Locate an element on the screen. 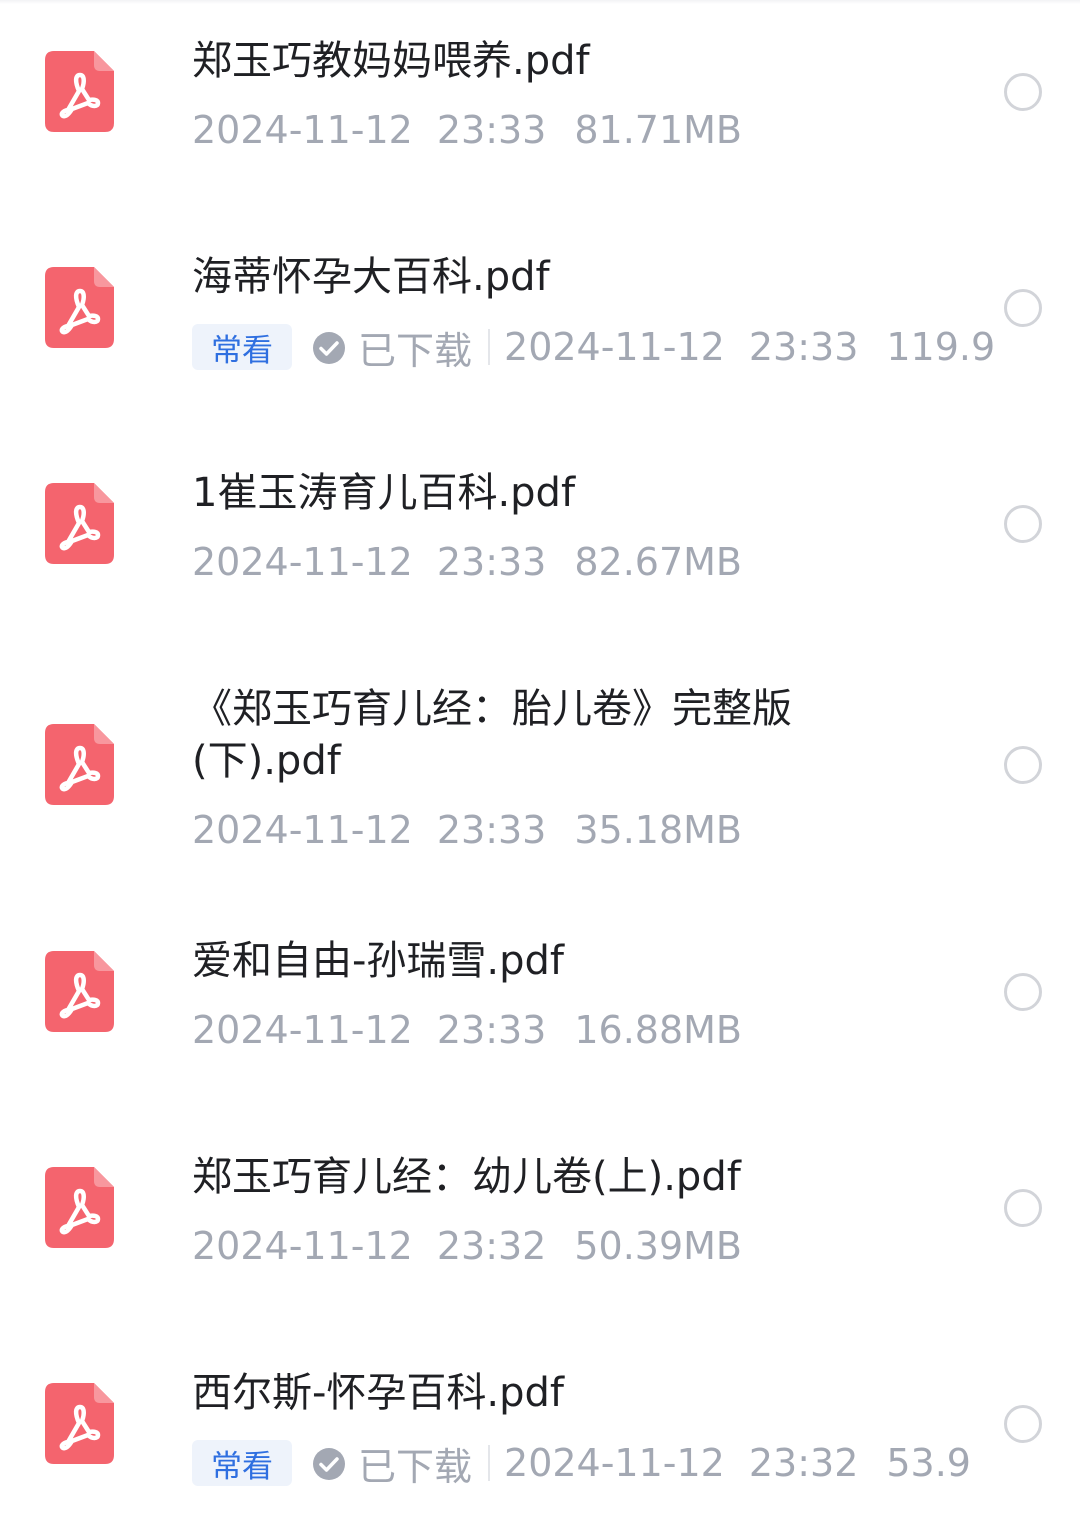 Image resolution: width=1080 pixels, height=1532 pixels. file-meta: 2024-11-12 23:33 81.71MB is located at coordinates (467, 130).